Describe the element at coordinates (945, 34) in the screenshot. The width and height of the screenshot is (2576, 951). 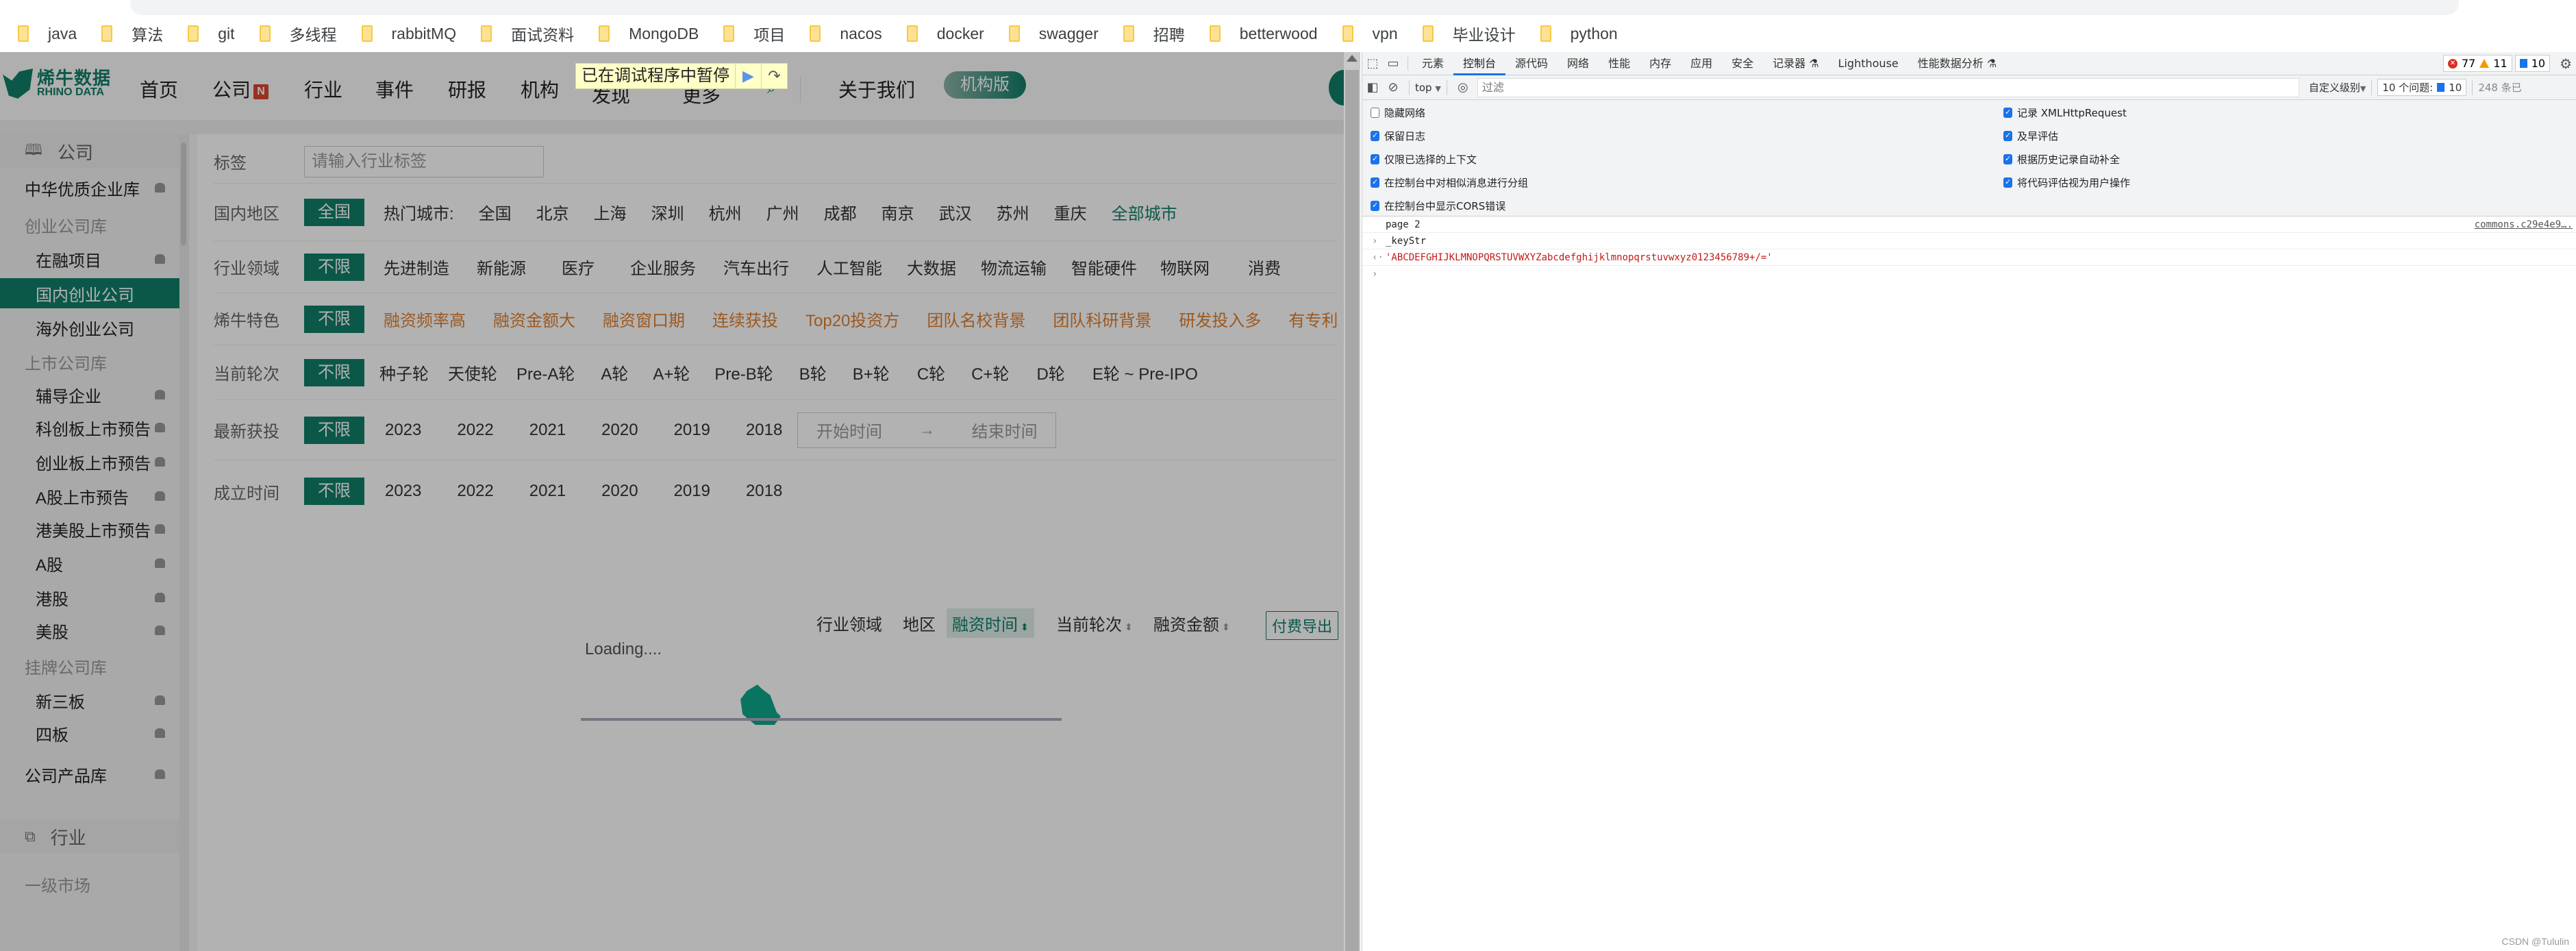
I see `bookmark-item: docker` at that location.